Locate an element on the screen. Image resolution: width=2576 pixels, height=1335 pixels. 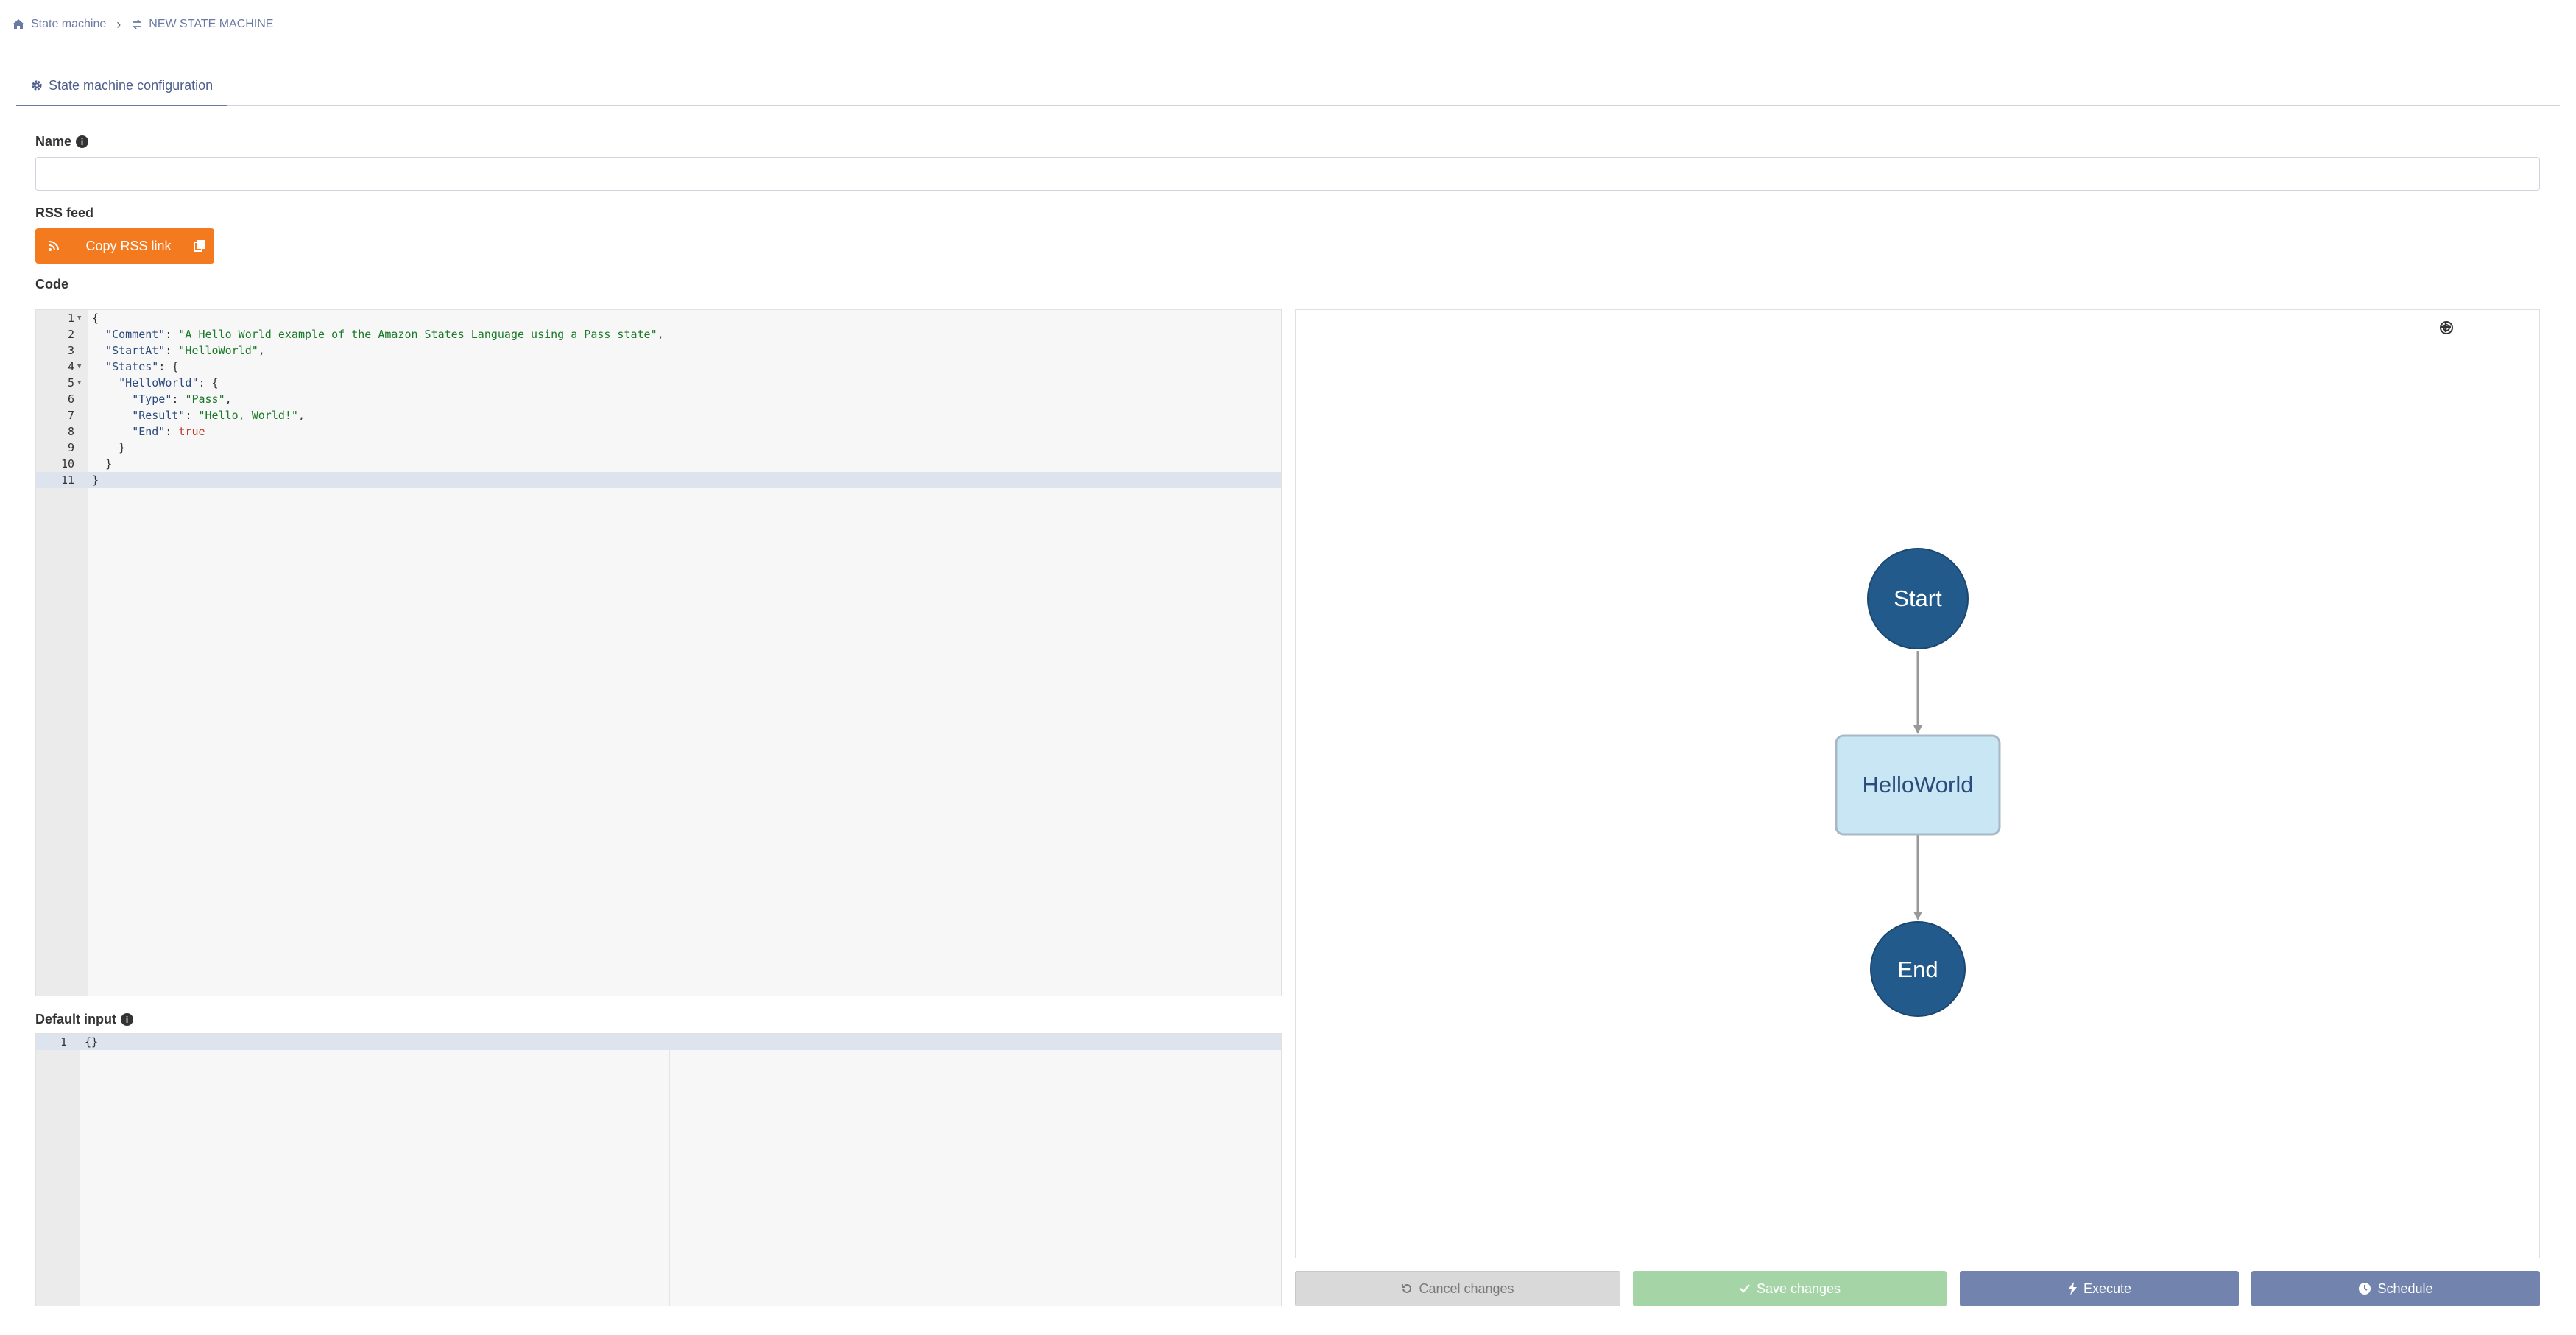
end-node-label: End is located at coordinates (1917, 969).